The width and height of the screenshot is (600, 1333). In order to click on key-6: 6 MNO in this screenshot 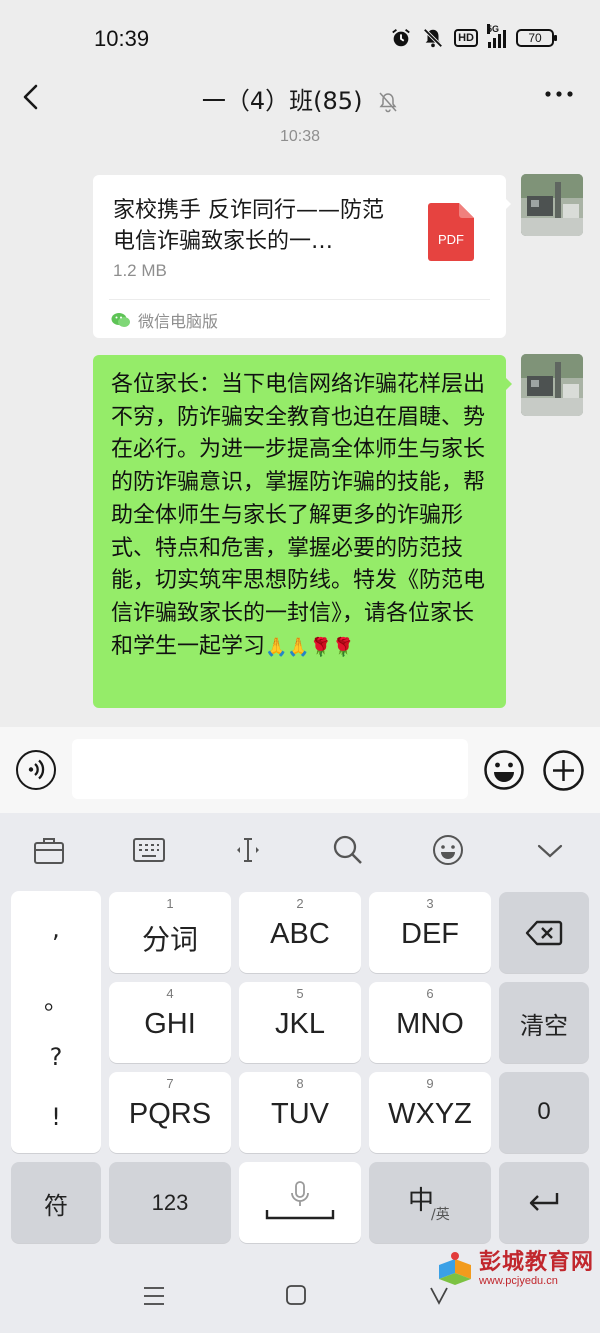, I will do `click(430, 1022)`.